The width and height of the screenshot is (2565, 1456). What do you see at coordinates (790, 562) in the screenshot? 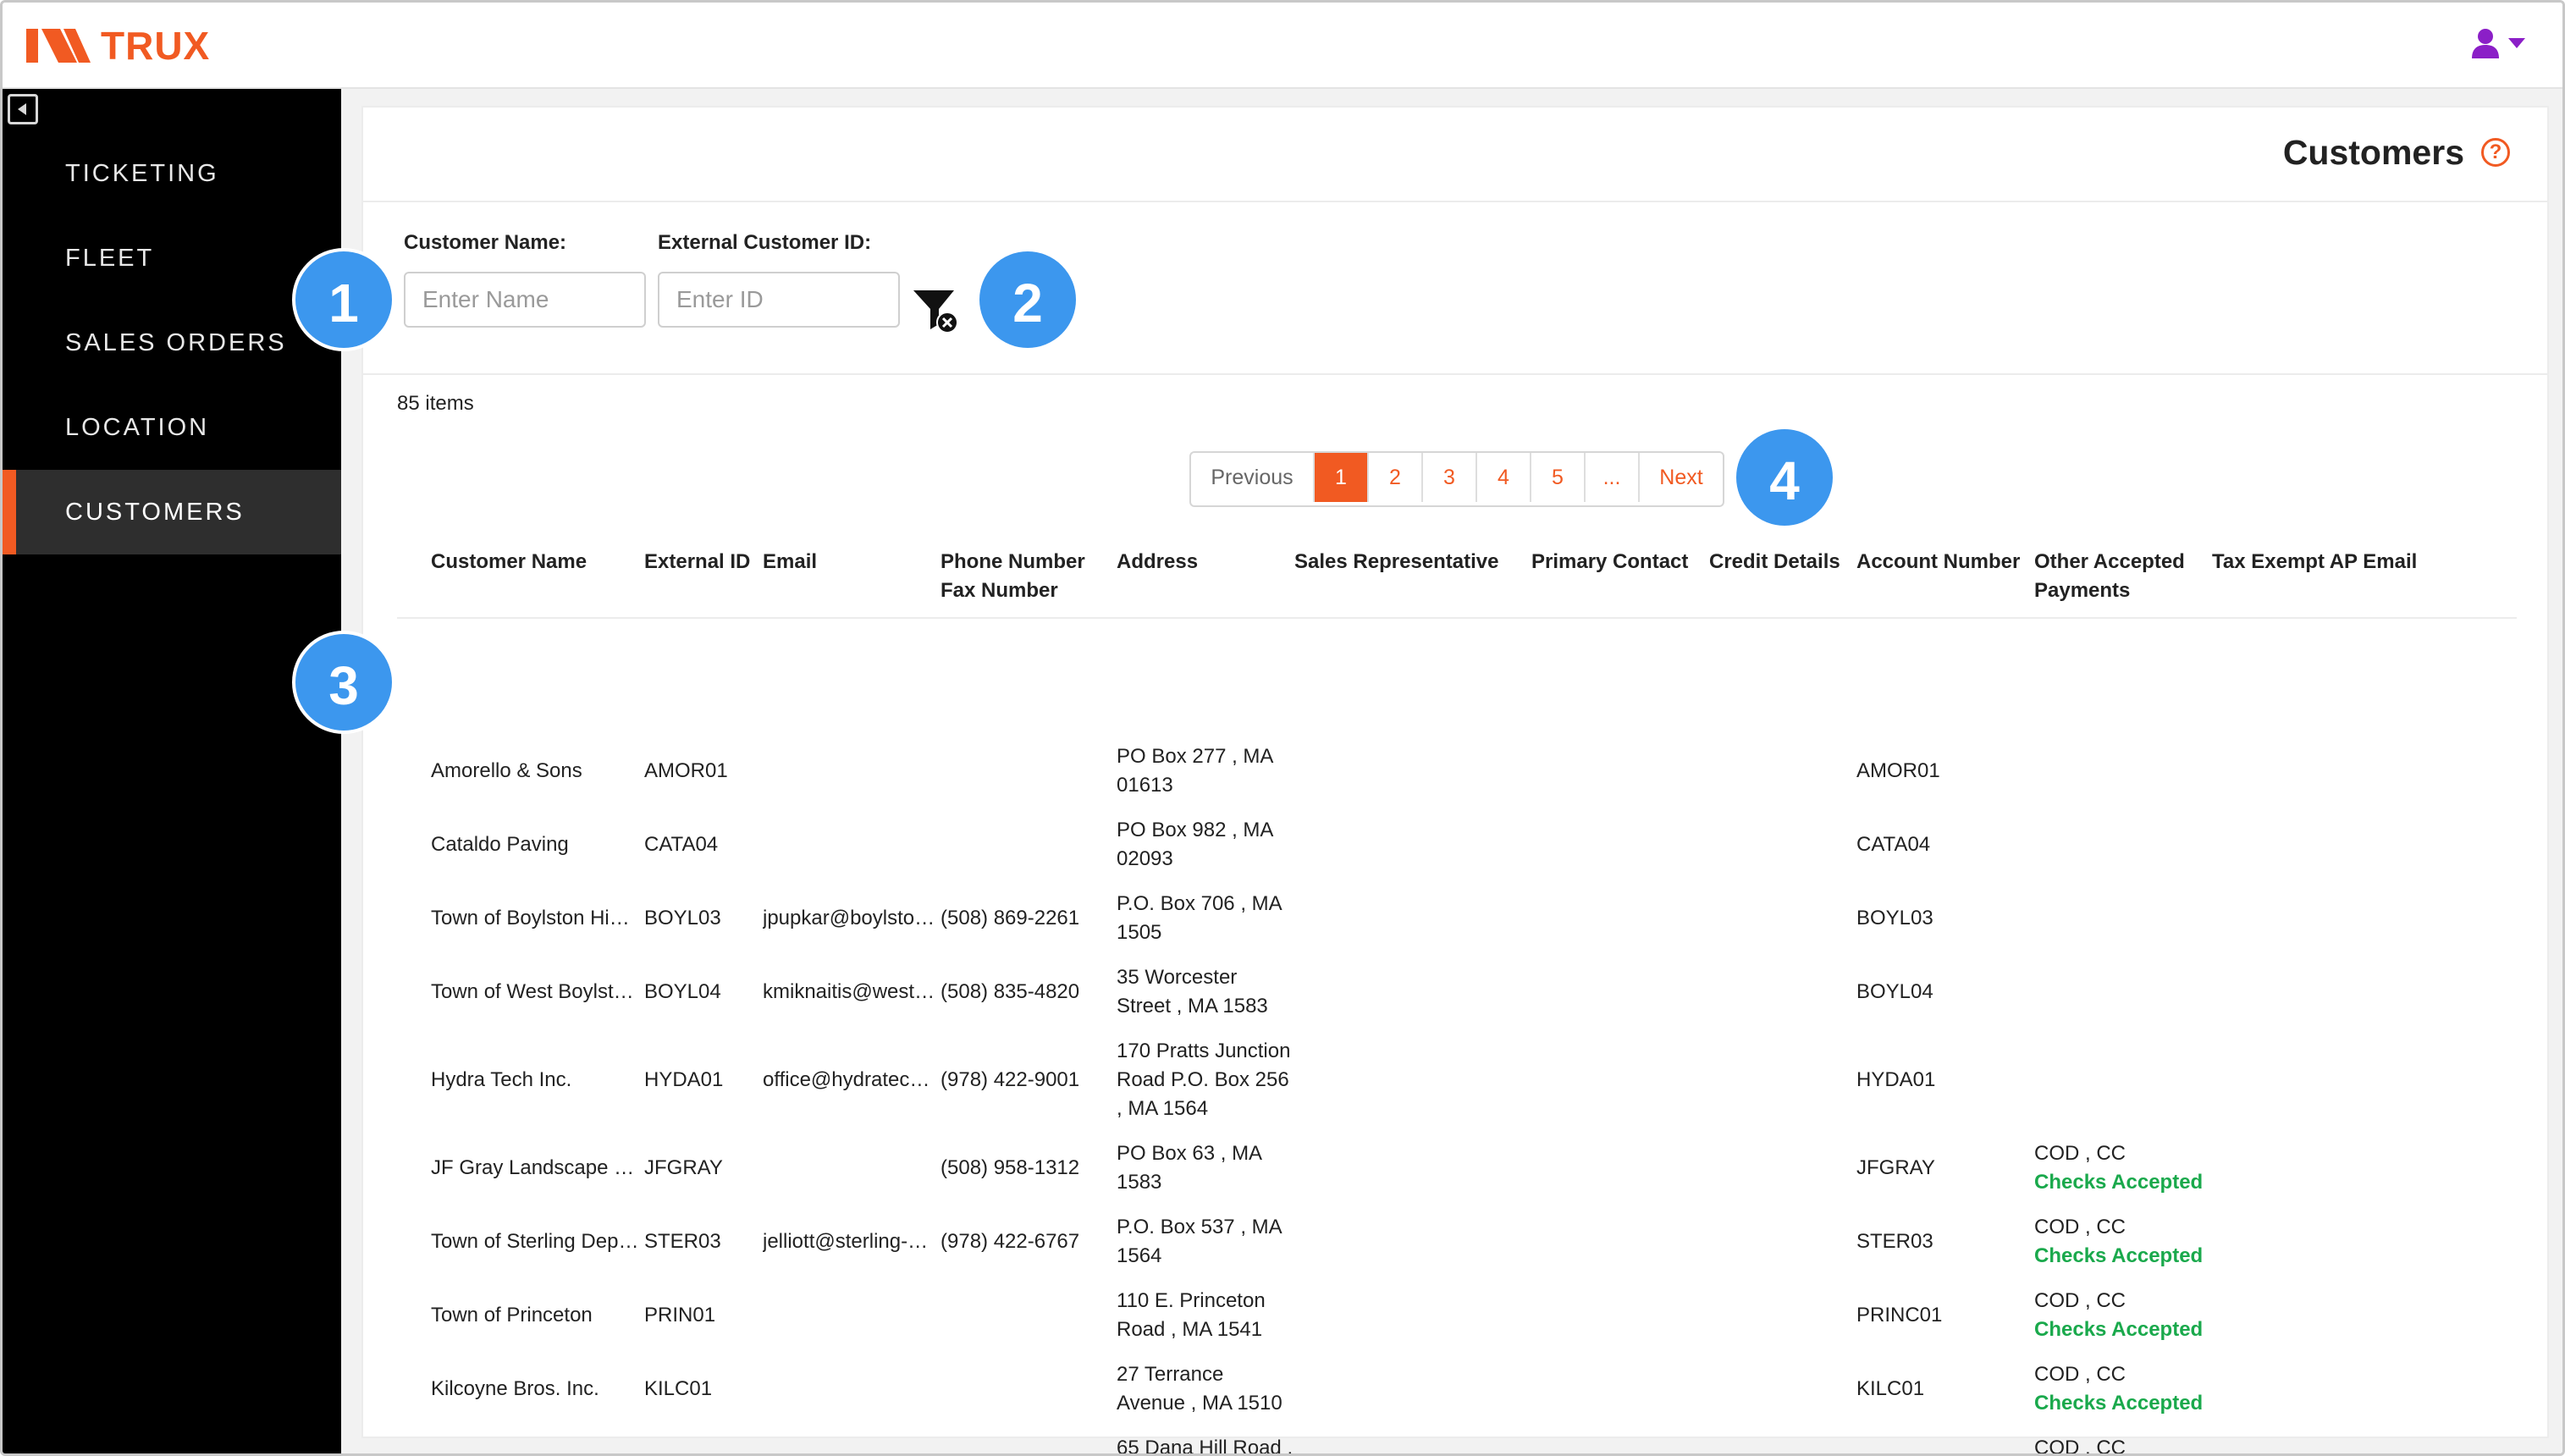
I see `column-header-email: Email` at bounding box center [790, 562].